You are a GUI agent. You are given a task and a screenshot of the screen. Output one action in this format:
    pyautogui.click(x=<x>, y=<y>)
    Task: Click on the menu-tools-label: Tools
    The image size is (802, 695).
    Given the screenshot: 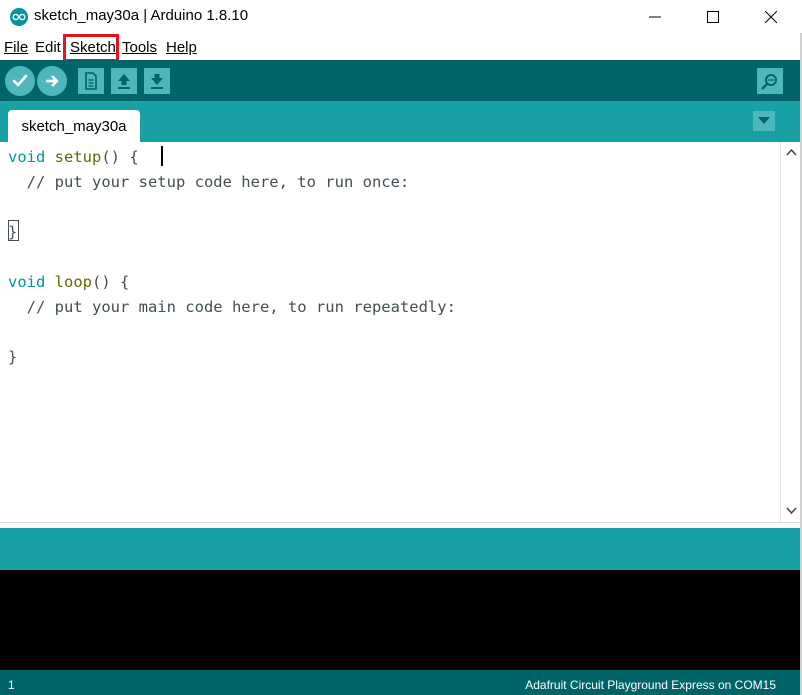 What is the action you would take?
    pyautogui.click(x=140, y=47)
    